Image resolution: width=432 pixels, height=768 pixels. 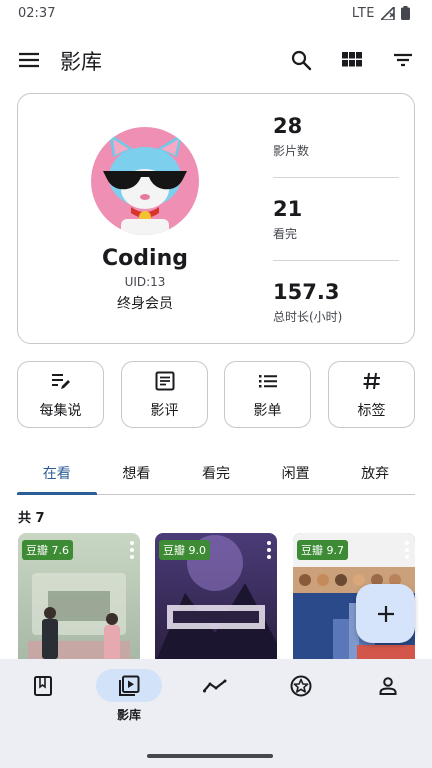 What do you see at coordinates (363, 13) in the screenshot?
I see `network-label: LTE` at bounding box center [363, 13].